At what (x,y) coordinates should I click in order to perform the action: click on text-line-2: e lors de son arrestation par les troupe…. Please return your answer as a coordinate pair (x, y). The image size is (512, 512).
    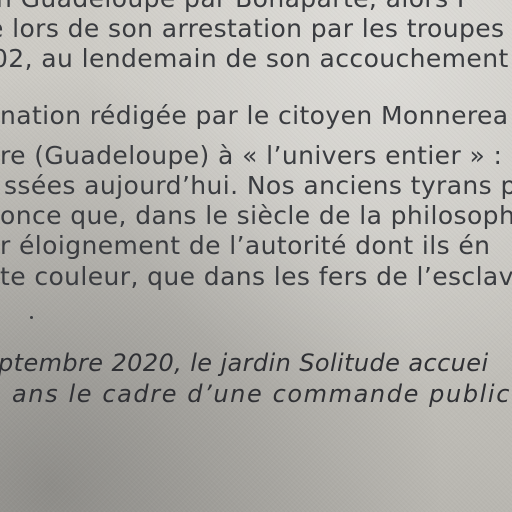
    Looking at the image, I should click on (252, 28).